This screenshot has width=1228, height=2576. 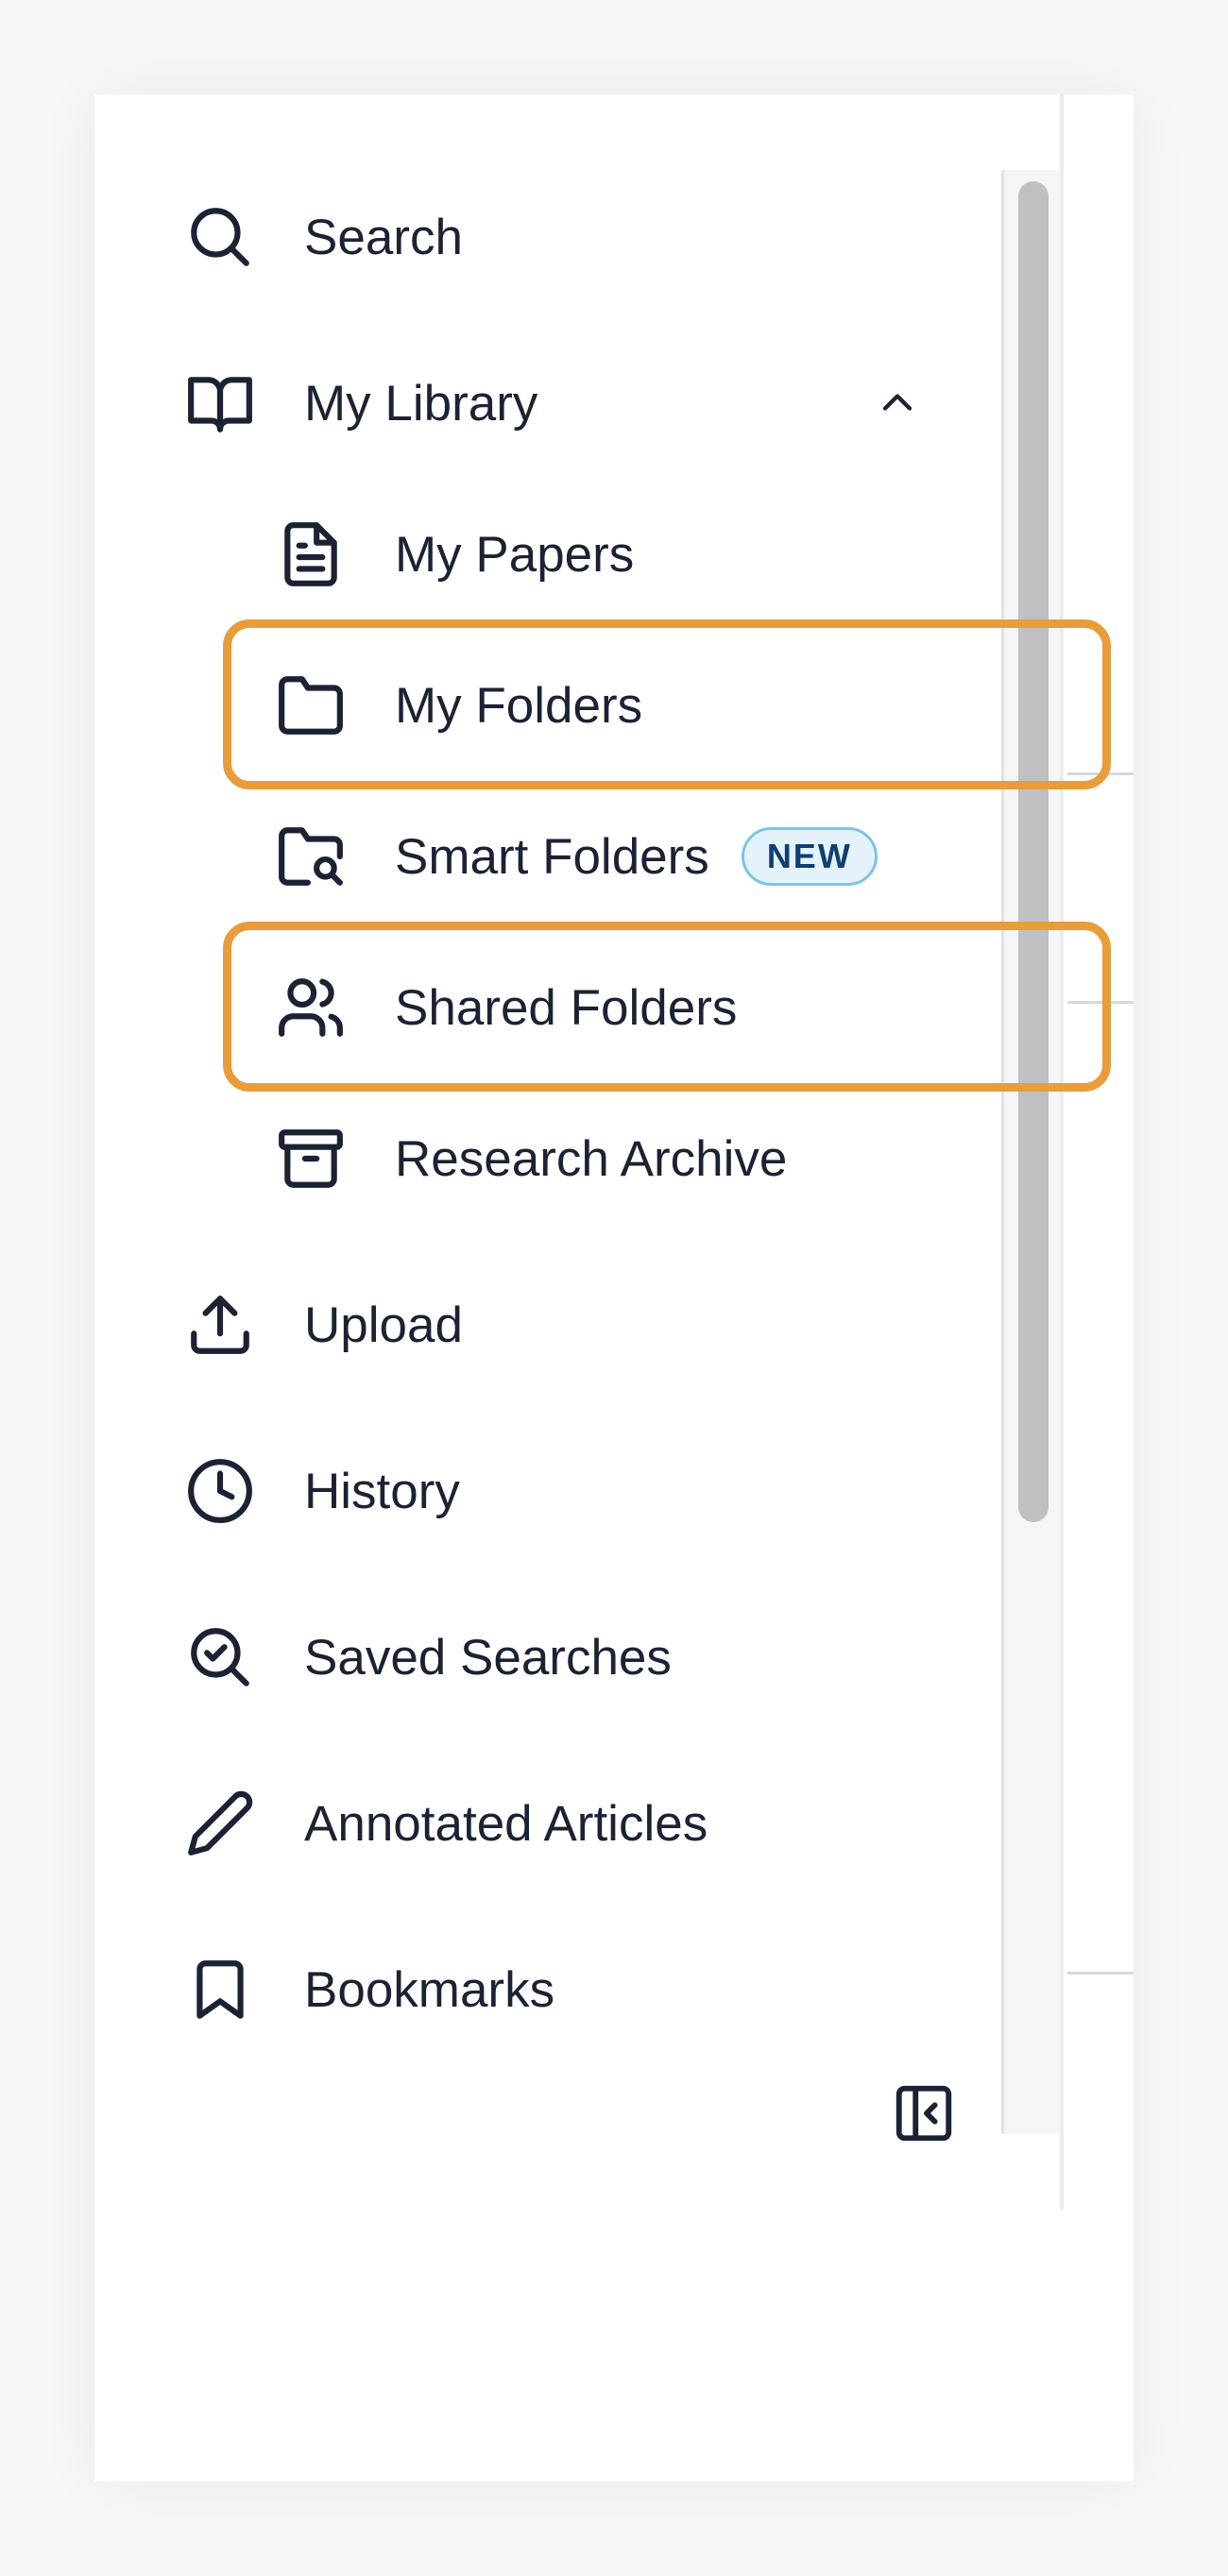 I want to click on sidebar-item-my-folders: My Folders, so click(x=459, y=705).